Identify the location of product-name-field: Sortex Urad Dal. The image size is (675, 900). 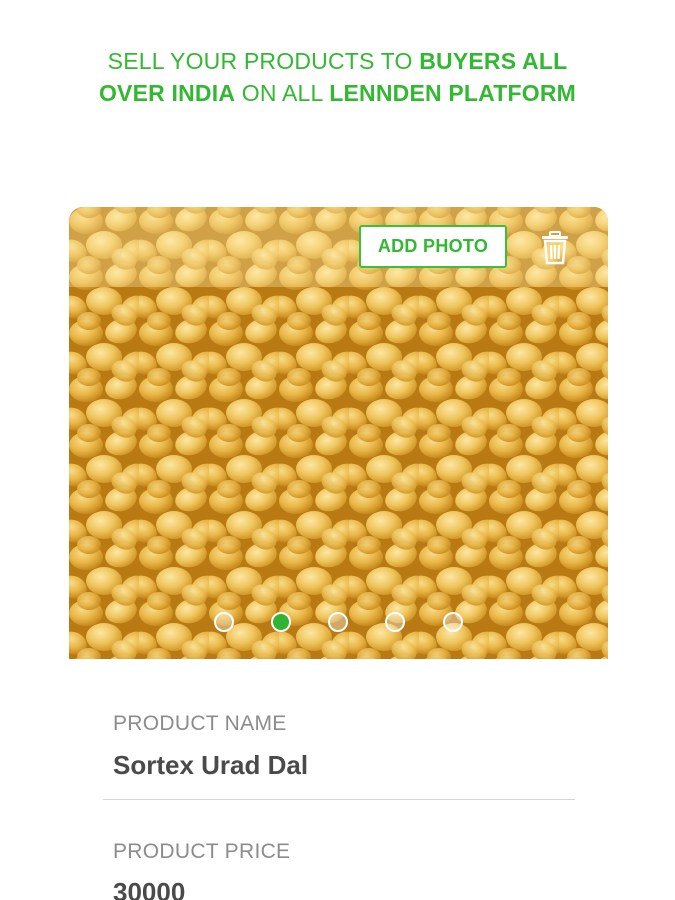
(210, 765).